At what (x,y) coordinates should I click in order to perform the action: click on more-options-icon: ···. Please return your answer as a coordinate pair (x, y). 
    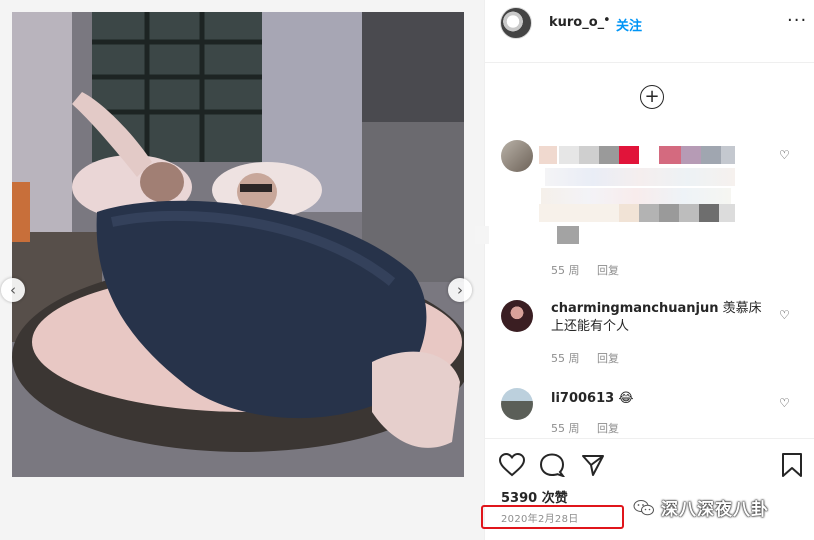
    Looking at the image, I should click on (797, 20).